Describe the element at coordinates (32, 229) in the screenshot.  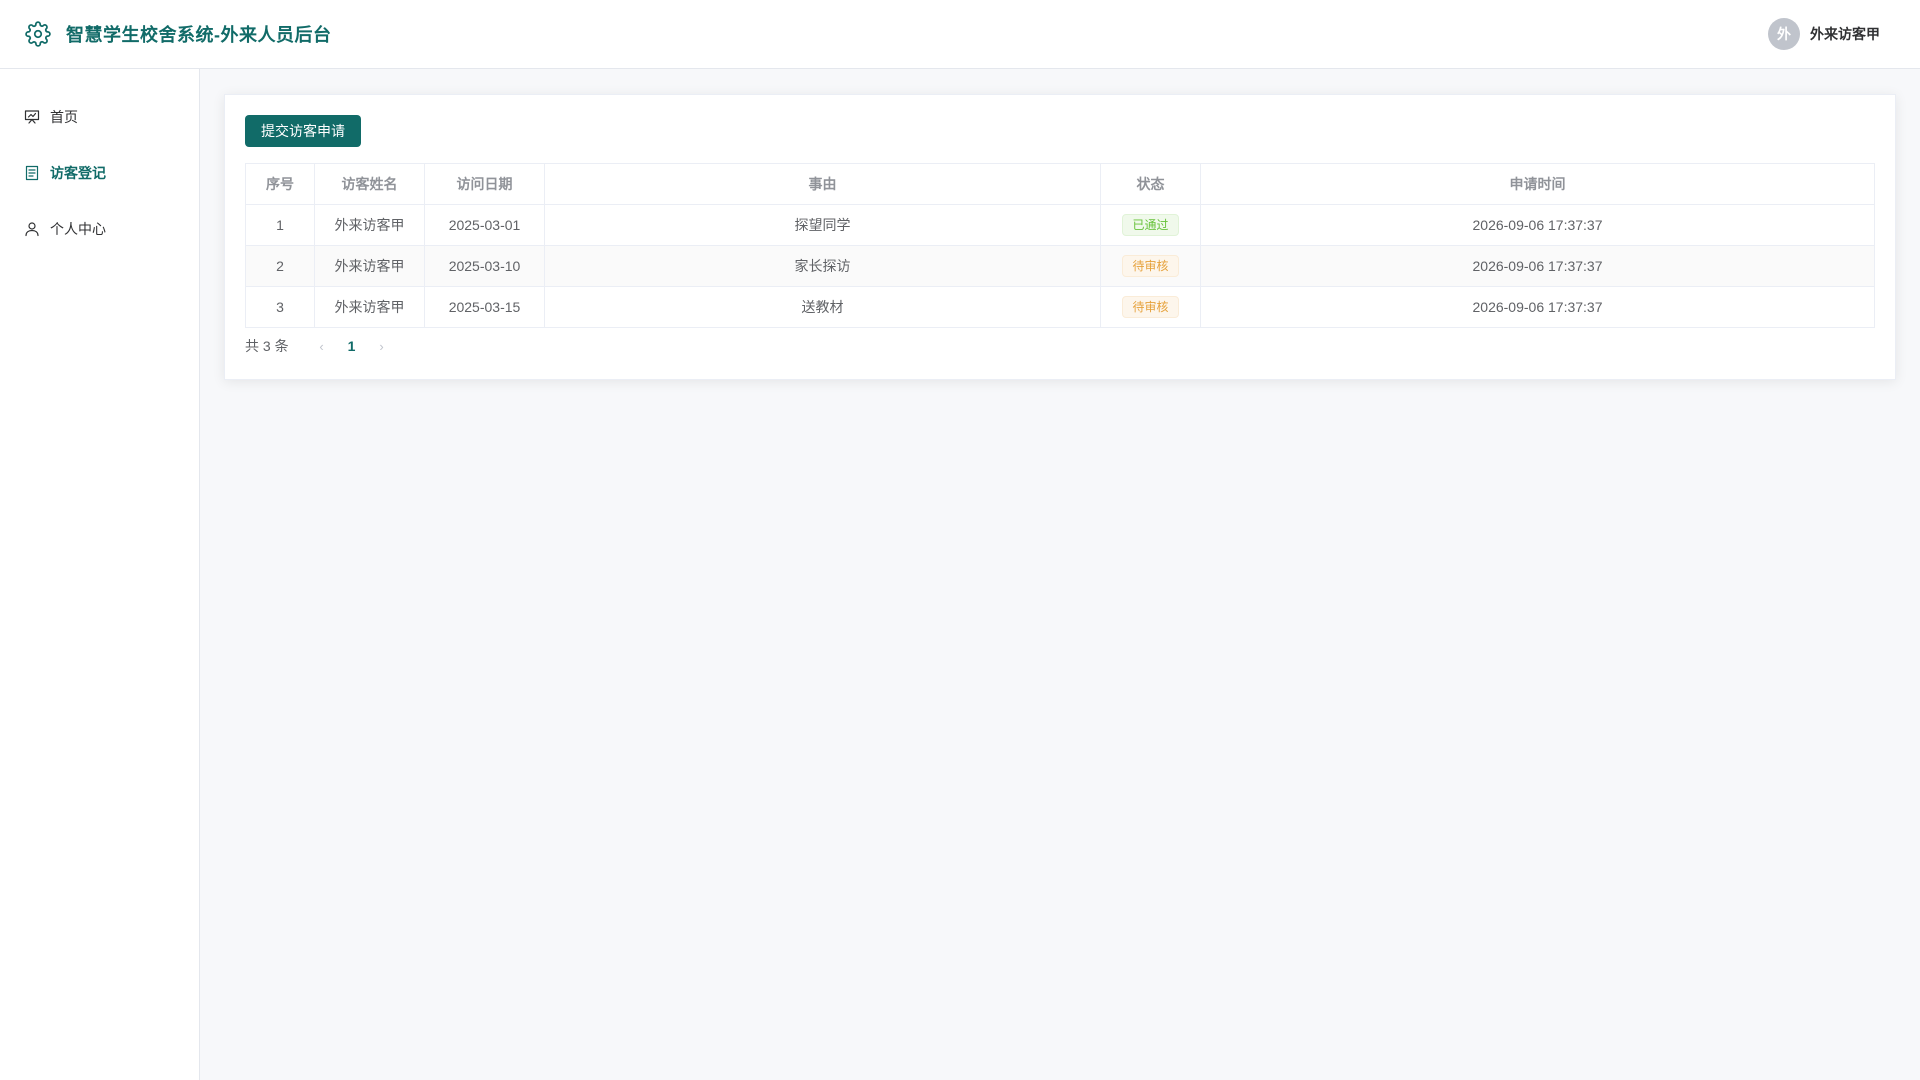
I see `user-icon` at that location.